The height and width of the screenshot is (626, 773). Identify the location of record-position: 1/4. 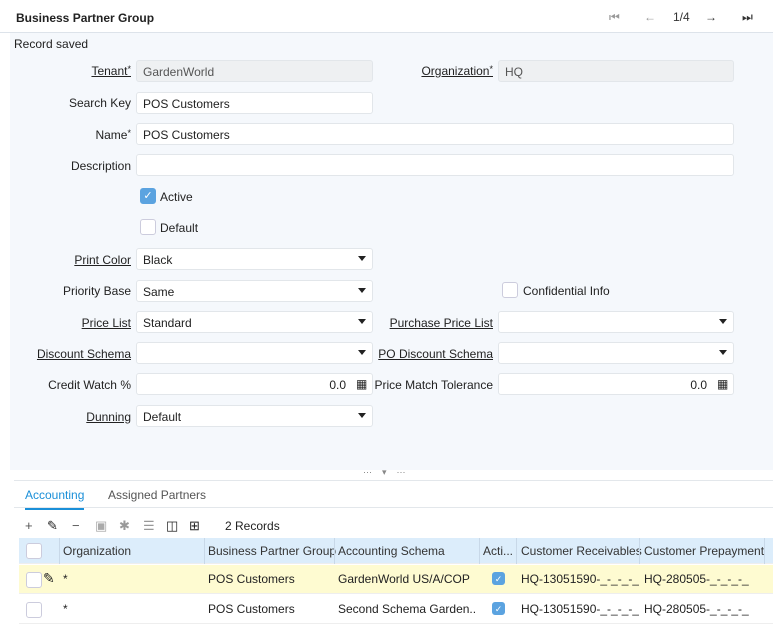
(681, 17).